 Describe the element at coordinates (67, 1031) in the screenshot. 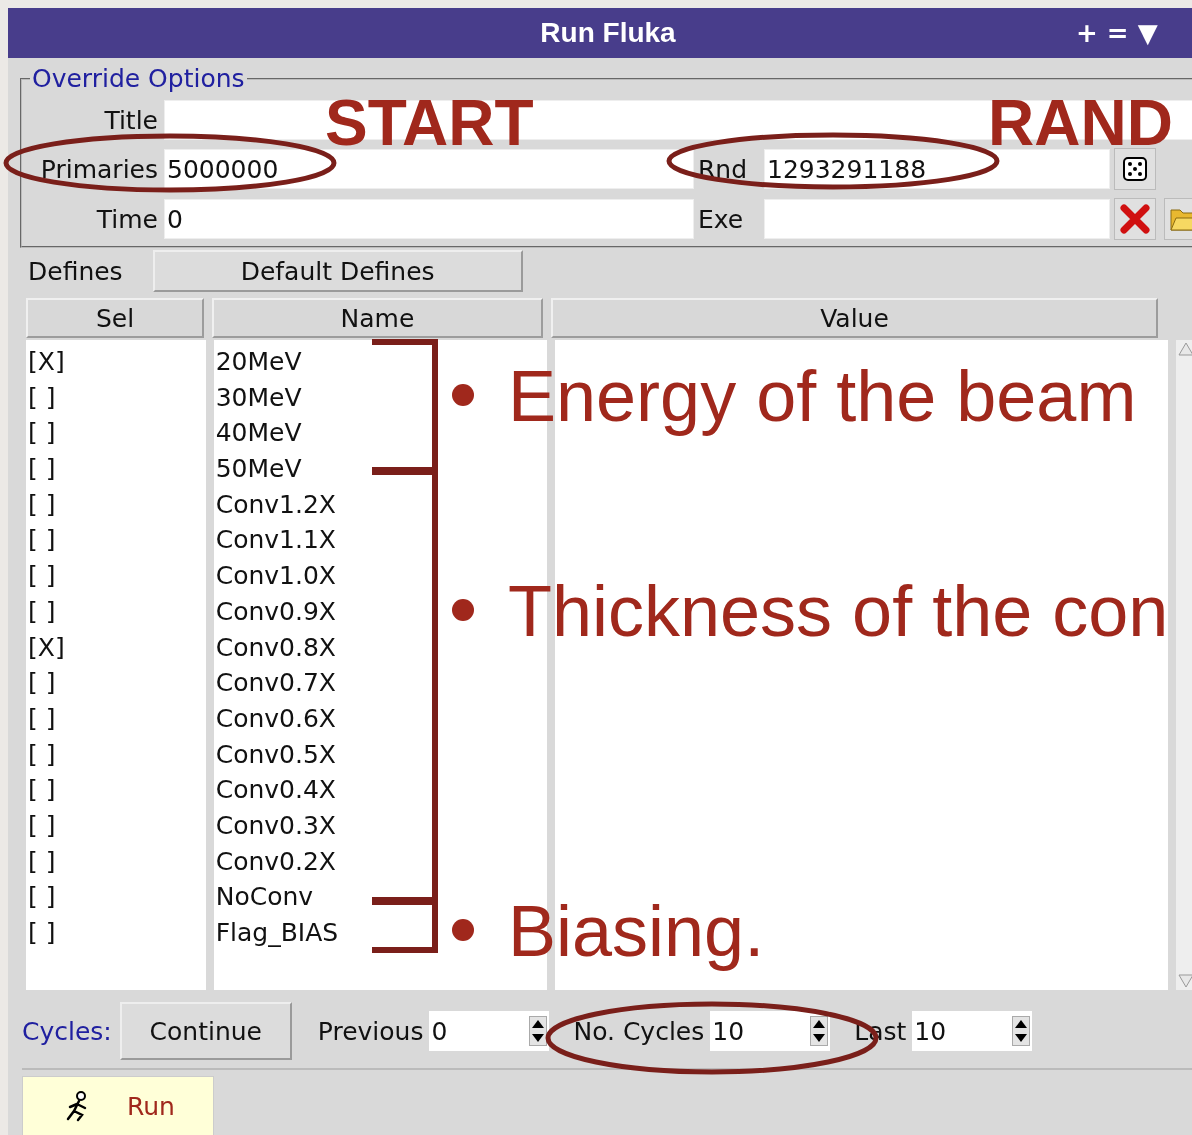

I see `cycles-label: Cycles:` at that location.